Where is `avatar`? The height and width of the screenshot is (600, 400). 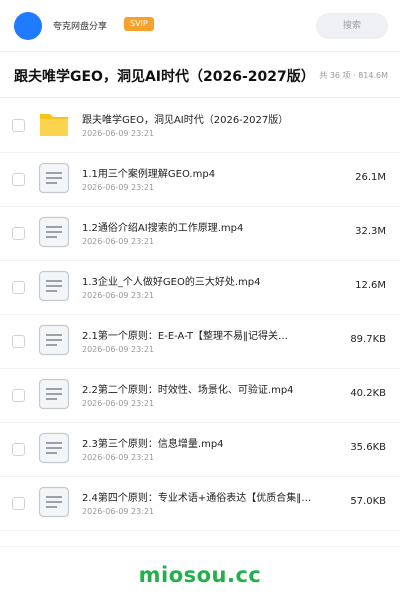 avatar is located at coordinates (28, 26).